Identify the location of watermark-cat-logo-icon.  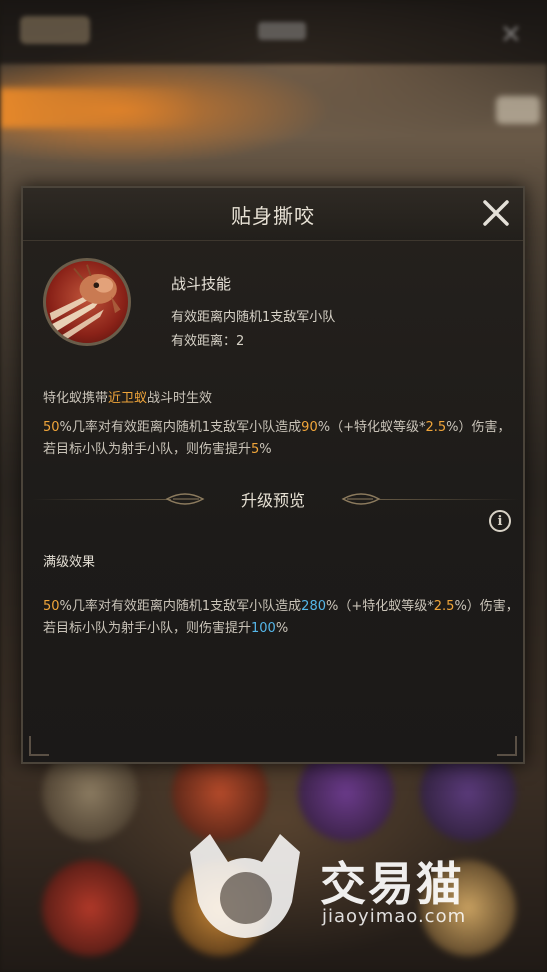
(245, 886).